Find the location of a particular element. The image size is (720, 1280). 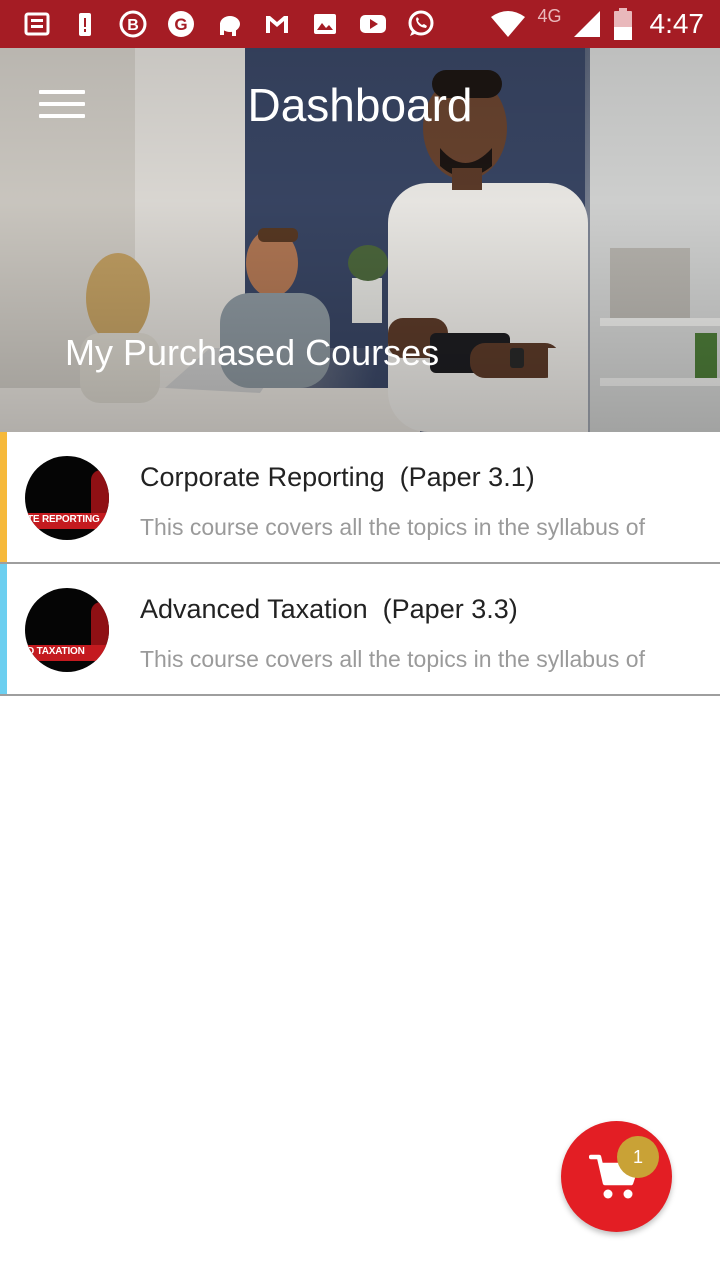

course-thumbnail: TE REPORTING is located at coordinates (67, 498).